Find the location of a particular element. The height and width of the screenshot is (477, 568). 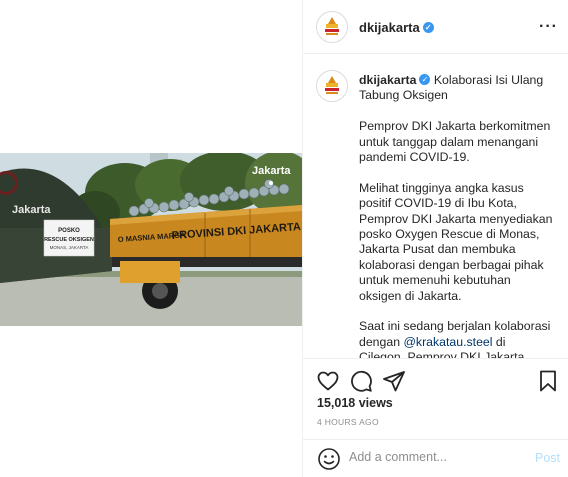

sign-line-2: RESCUE OKSIGEN is located at coordinates (69, 240).